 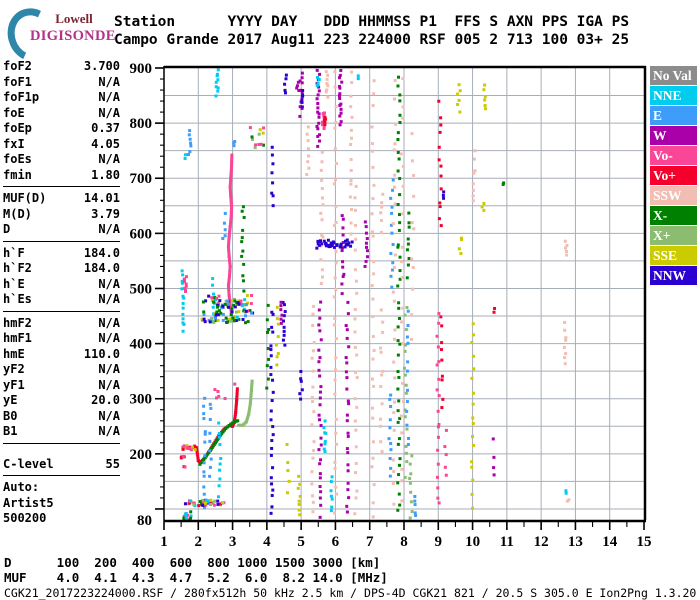 I want to click on legend-item: E, so click(x=673, y=115).